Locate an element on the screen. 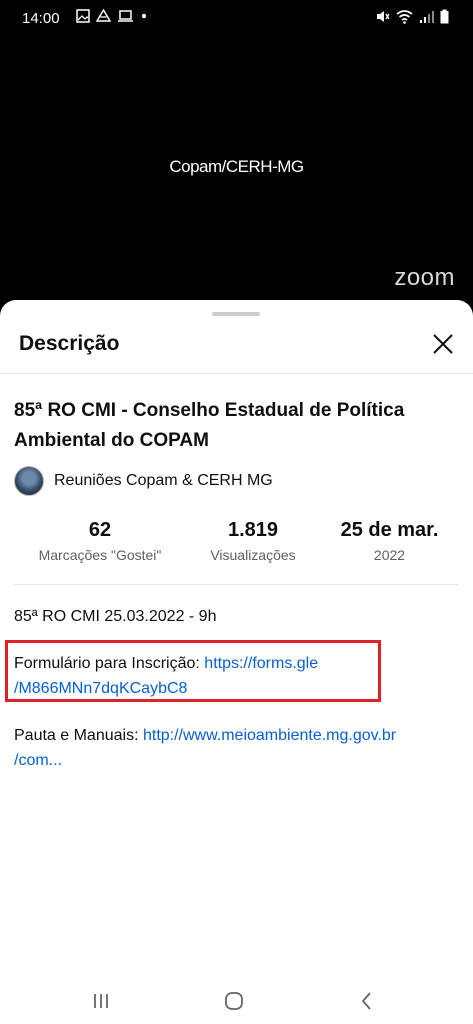 The width and height of the screenshot is (473, 1024). back-icon is located at coordinates (366, 1001).